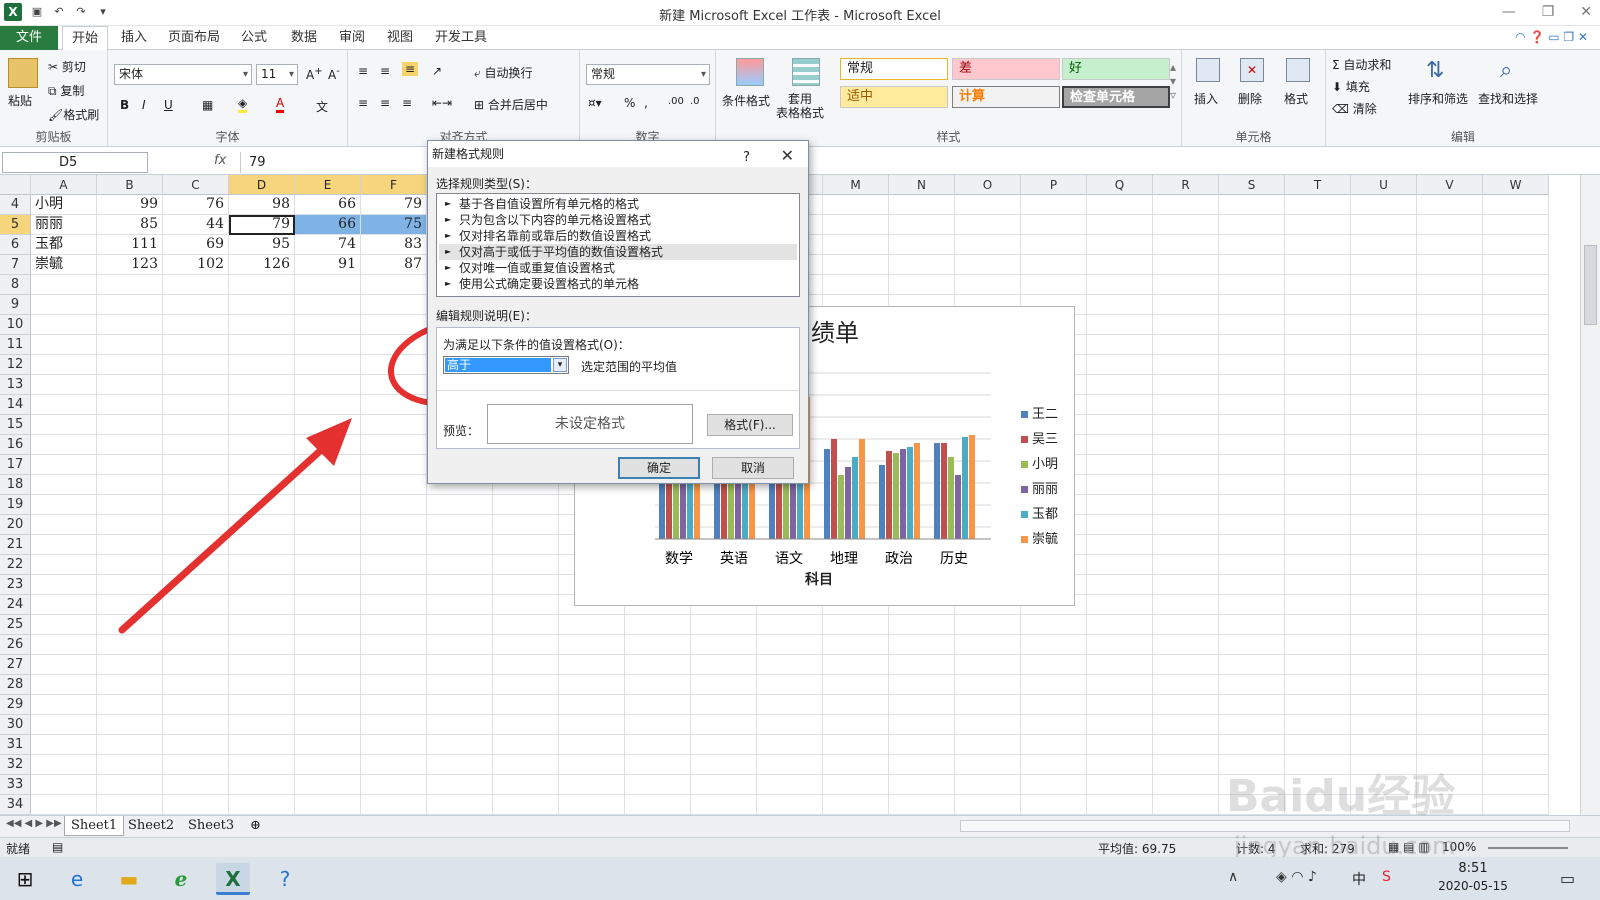 Image resolution: width=1600 pixels, height=900 pixels. What do you see at coordinates (15, 485) in the screenshot?
I see `row-header: 18` at bounding box center [15, 485].